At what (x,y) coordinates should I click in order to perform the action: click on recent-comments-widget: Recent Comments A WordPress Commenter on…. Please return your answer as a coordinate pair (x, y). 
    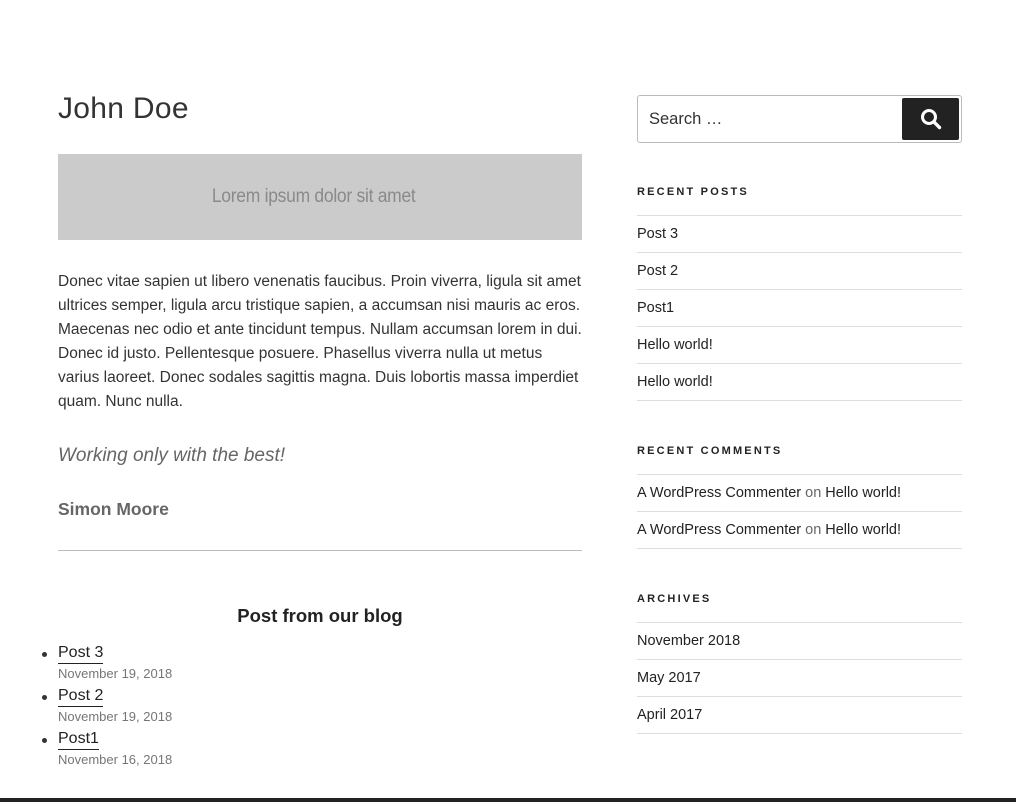
    Looking at the image, I should click on (799, 496).